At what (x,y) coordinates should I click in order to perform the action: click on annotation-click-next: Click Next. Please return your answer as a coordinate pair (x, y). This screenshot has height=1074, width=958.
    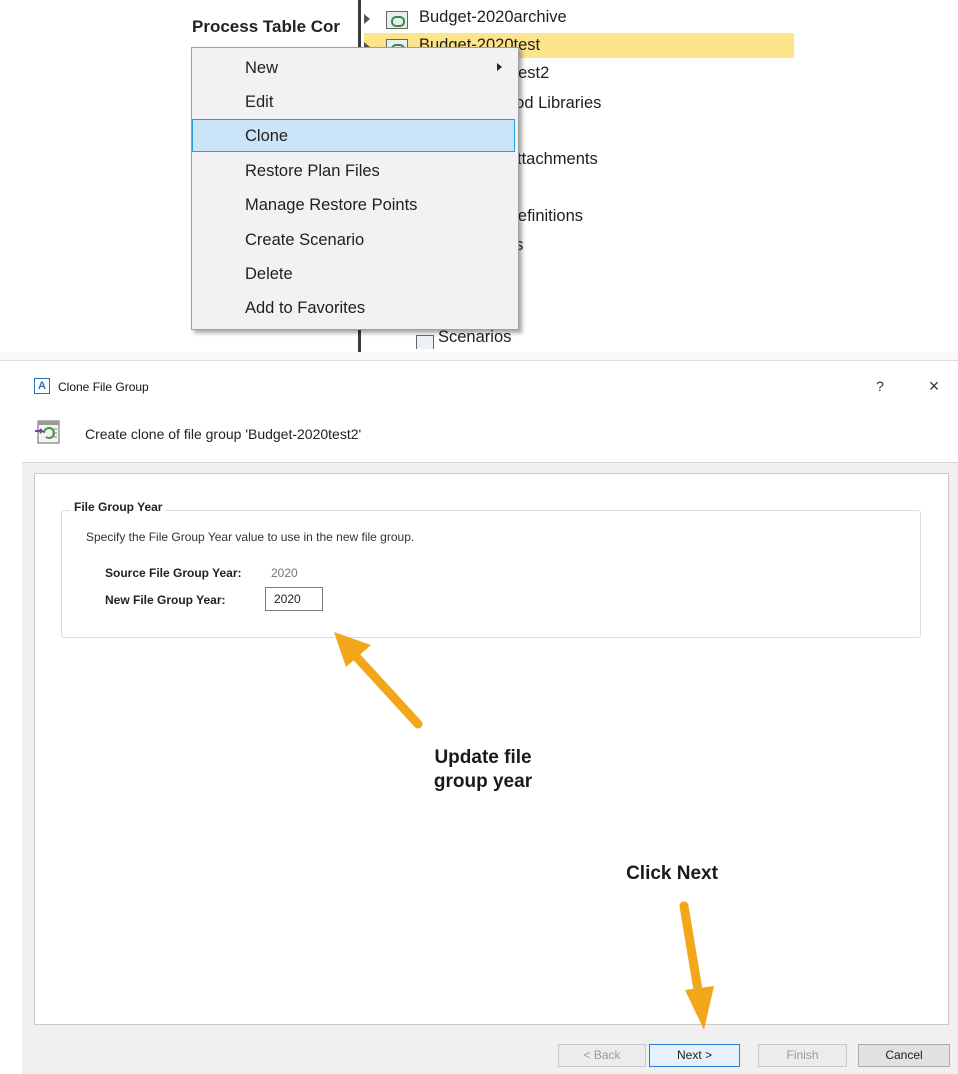
    Looking at the image, I should click on (672, 873).